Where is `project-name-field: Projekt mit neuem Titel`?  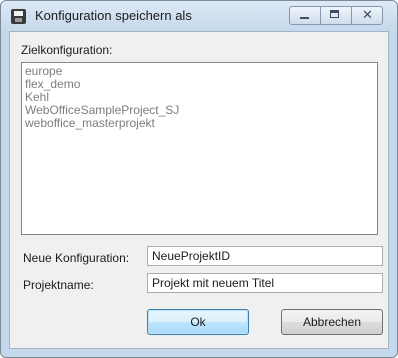 project-name-field: Projekt mit neuem Titel is located at coordinates (265, 283).